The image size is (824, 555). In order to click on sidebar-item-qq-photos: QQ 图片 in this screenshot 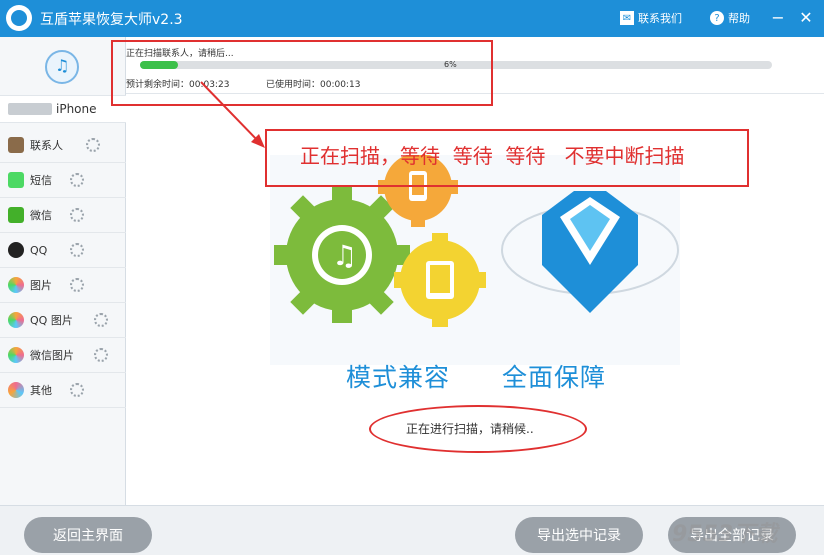, I will do `click(63, 320)`.